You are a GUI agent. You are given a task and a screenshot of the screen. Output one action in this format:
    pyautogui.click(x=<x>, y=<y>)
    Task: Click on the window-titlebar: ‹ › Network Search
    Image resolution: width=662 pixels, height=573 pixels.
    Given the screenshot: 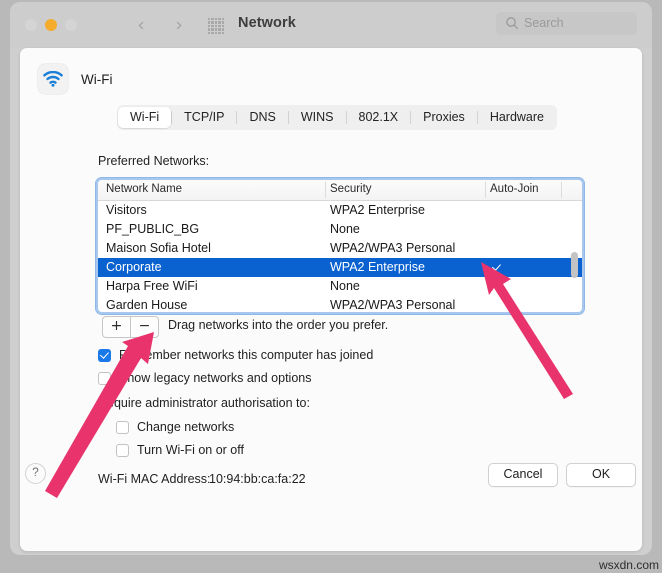 What is the action you would take?
    pyautogui.click(x=331, y=25)
    